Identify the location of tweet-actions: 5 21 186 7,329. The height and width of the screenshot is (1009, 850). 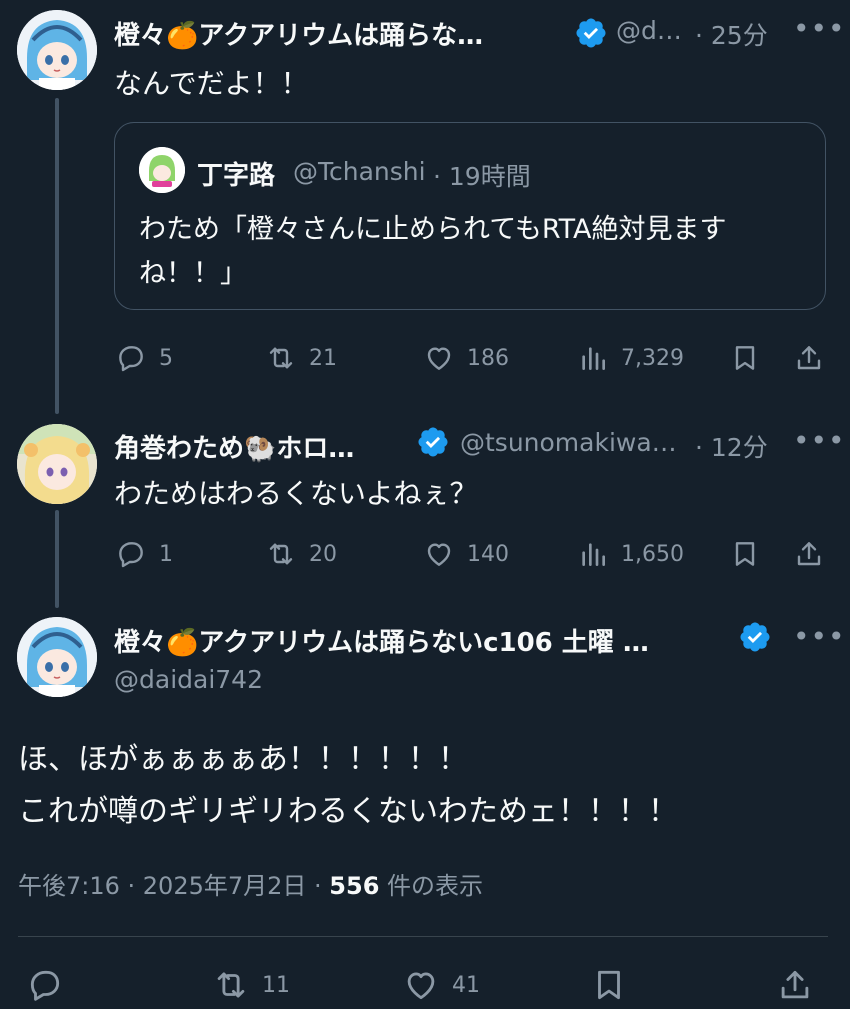
(471, 358).